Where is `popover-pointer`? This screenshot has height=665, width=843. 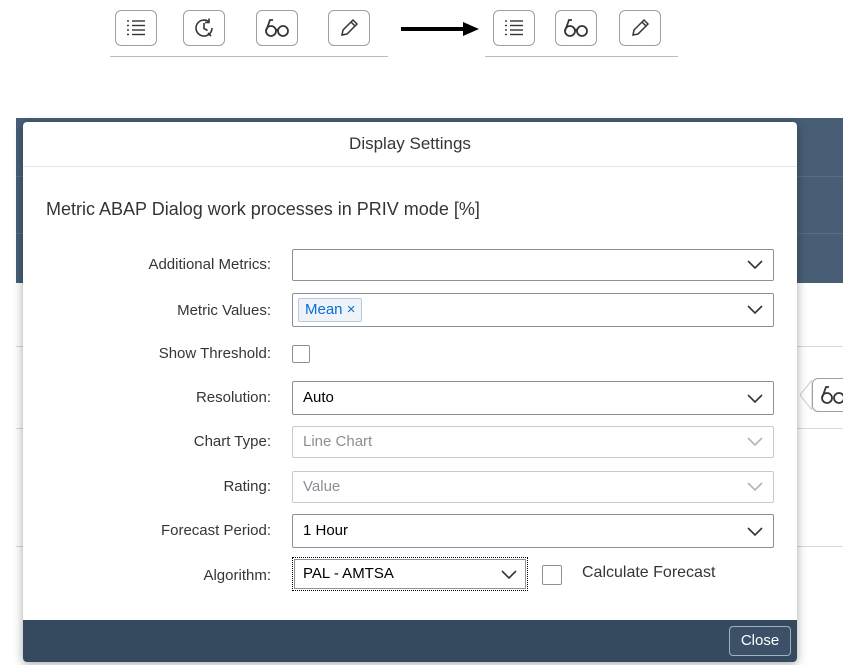
popover-pointer is located at coordinates (806, 395).